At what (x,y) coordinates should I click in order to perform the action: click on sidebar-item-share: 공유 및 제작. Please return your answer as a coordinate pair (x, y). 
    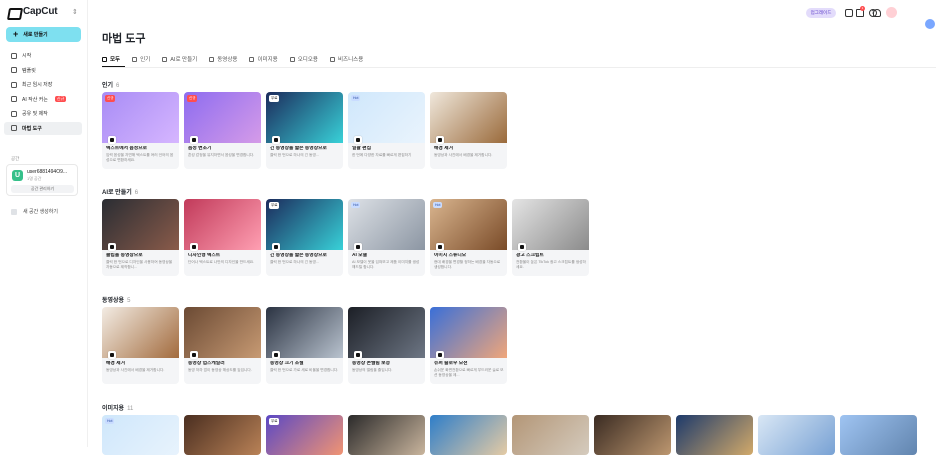
    Looking at the image, I should click on (43, 113).